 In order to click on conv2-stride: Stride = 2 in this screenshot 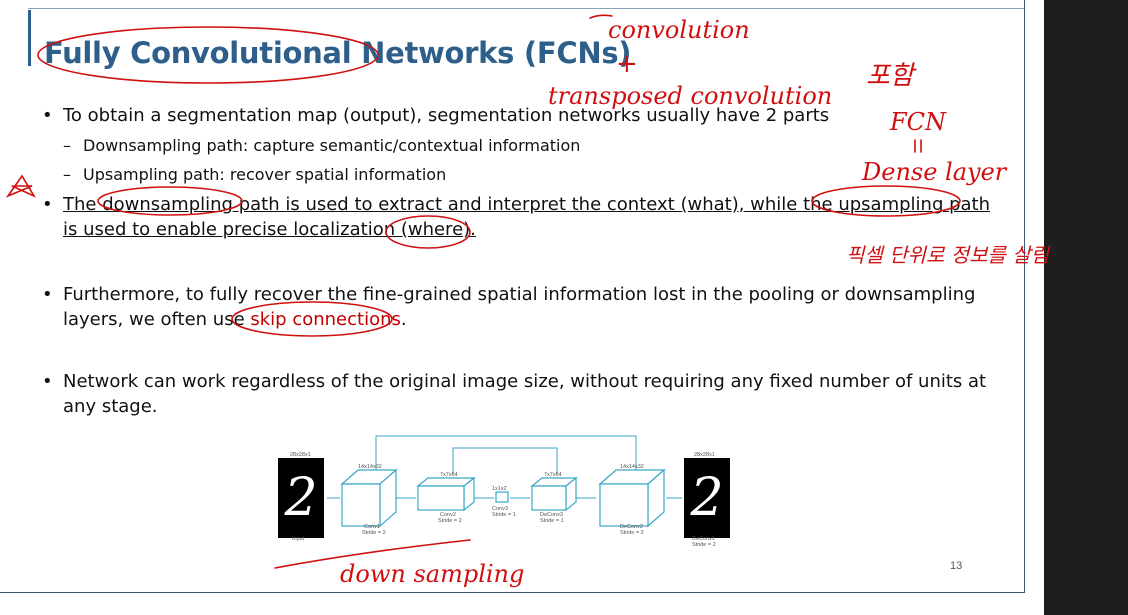, I will do `click(450, 521)`.